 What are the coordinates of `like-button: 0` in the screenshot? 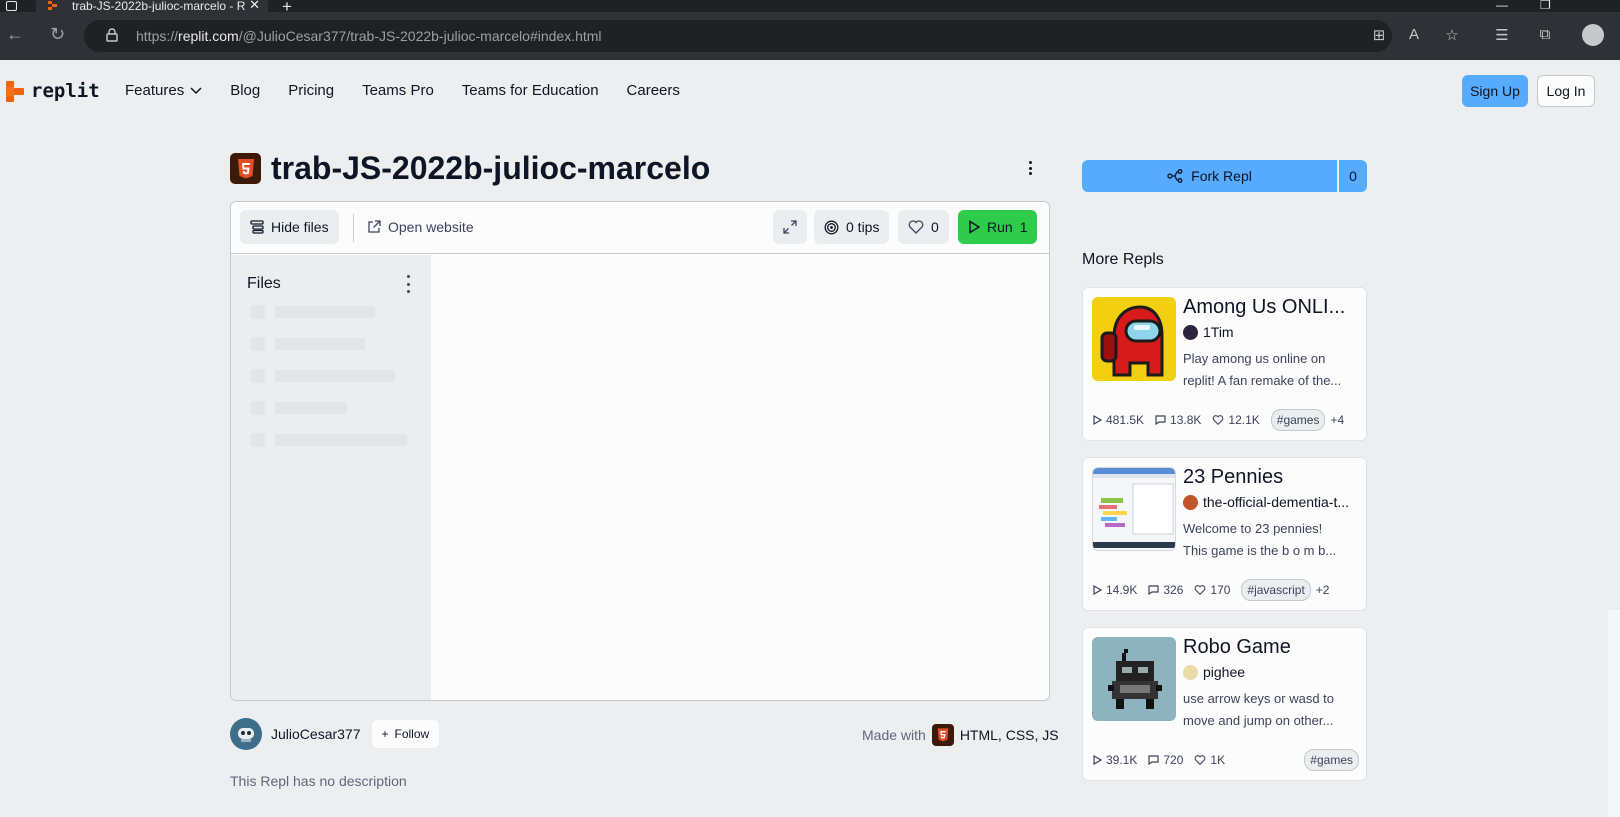 It's located at (923, 227).